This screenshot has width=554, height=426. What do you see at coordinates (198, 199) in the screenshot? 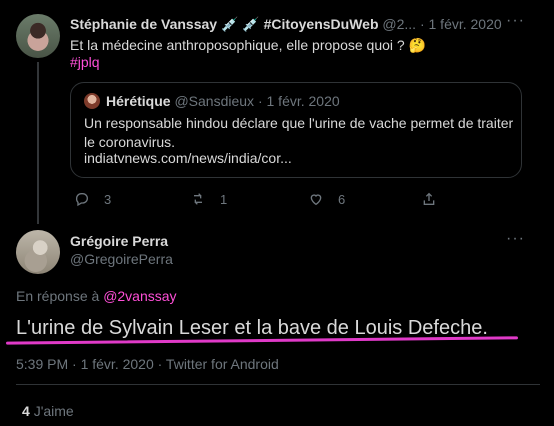
I see `retweet-icon` at bounding box center [198, 199].